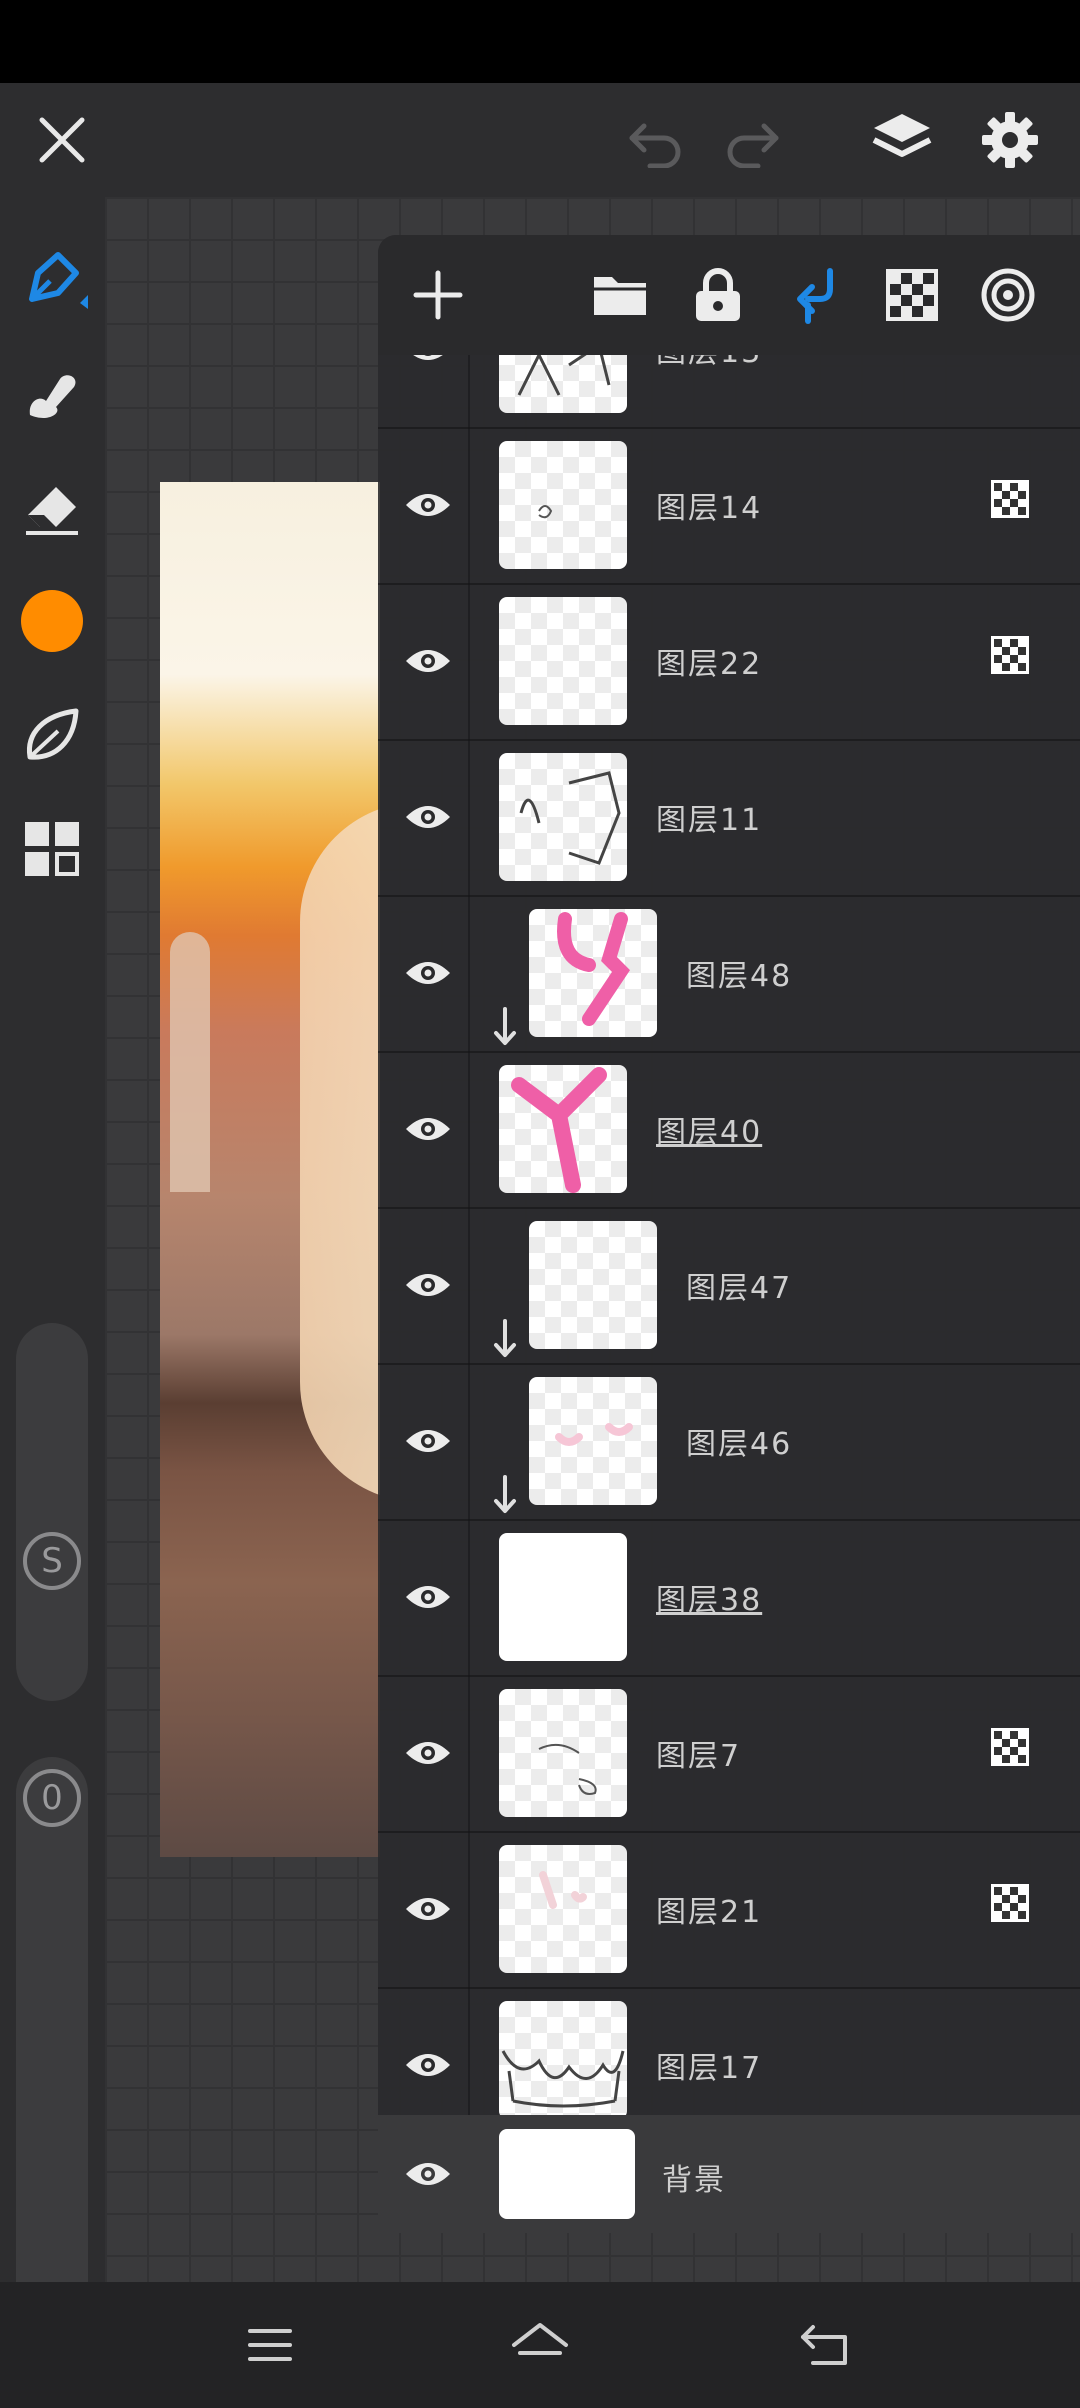 The height and width of the screenshot is (2408, 1080). I want to click on opacity-slider, so click(52, 2047).